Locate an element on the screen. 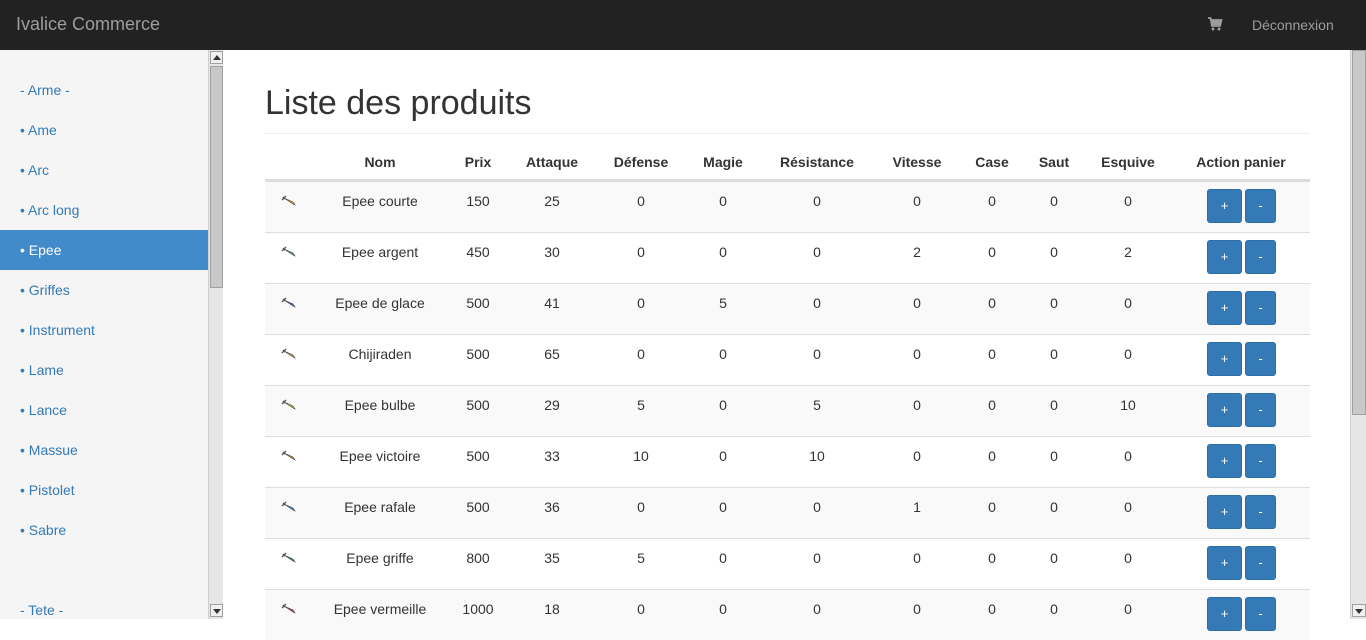 This screenshot has width=1366, height=640. page-scrollbar is located at coordinates (1358, 334).